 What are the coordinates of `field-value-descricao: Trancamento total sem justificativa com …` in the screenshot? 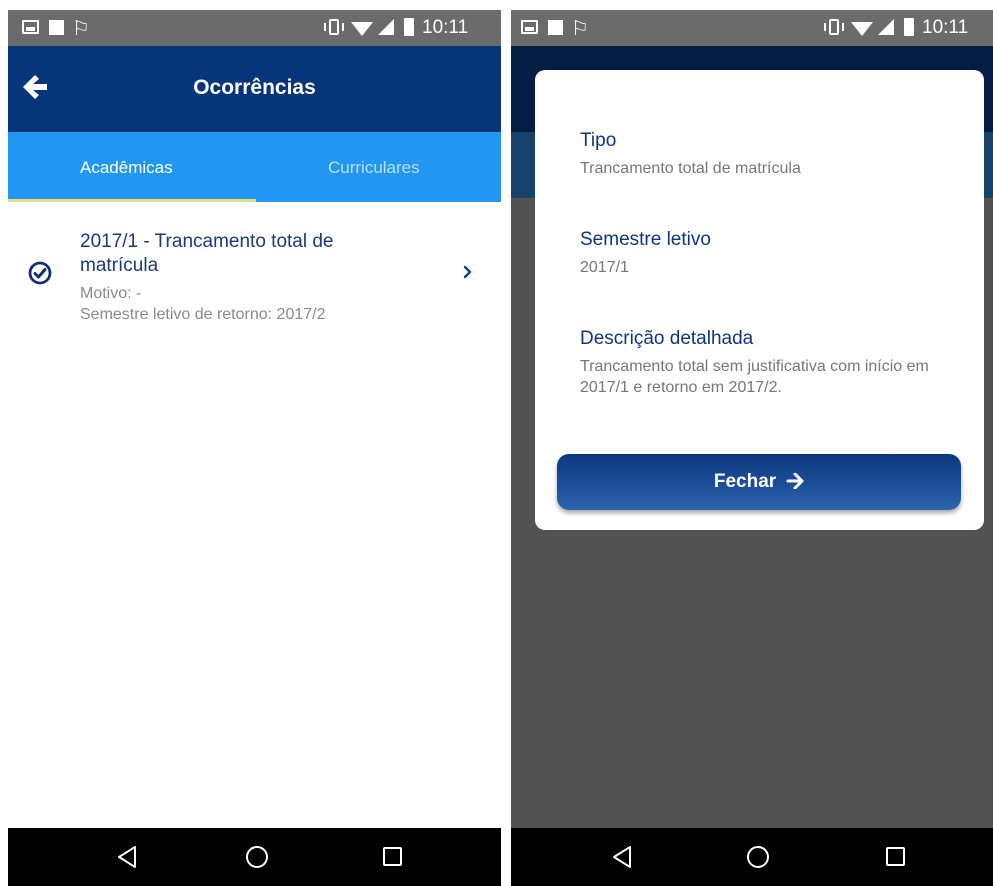 It's located at (754, 377).